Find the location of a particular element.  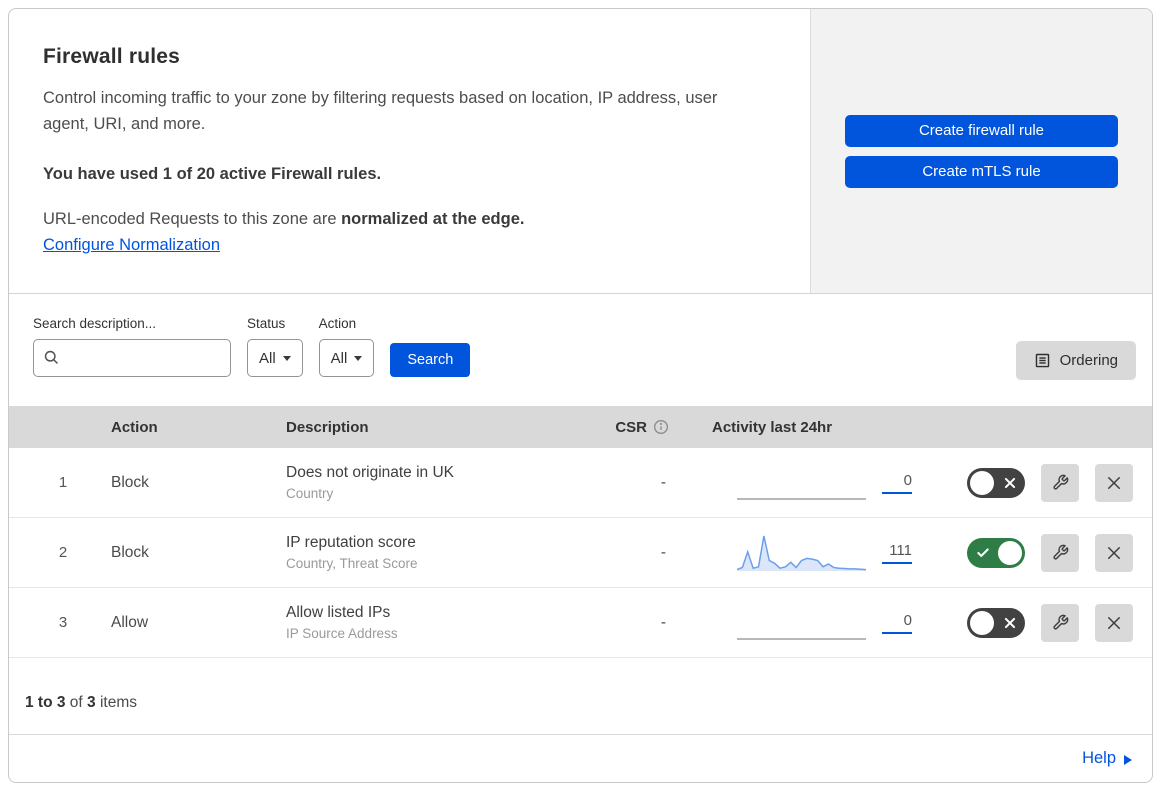

rule-priority: 1 is located at coordinates (63, 482).